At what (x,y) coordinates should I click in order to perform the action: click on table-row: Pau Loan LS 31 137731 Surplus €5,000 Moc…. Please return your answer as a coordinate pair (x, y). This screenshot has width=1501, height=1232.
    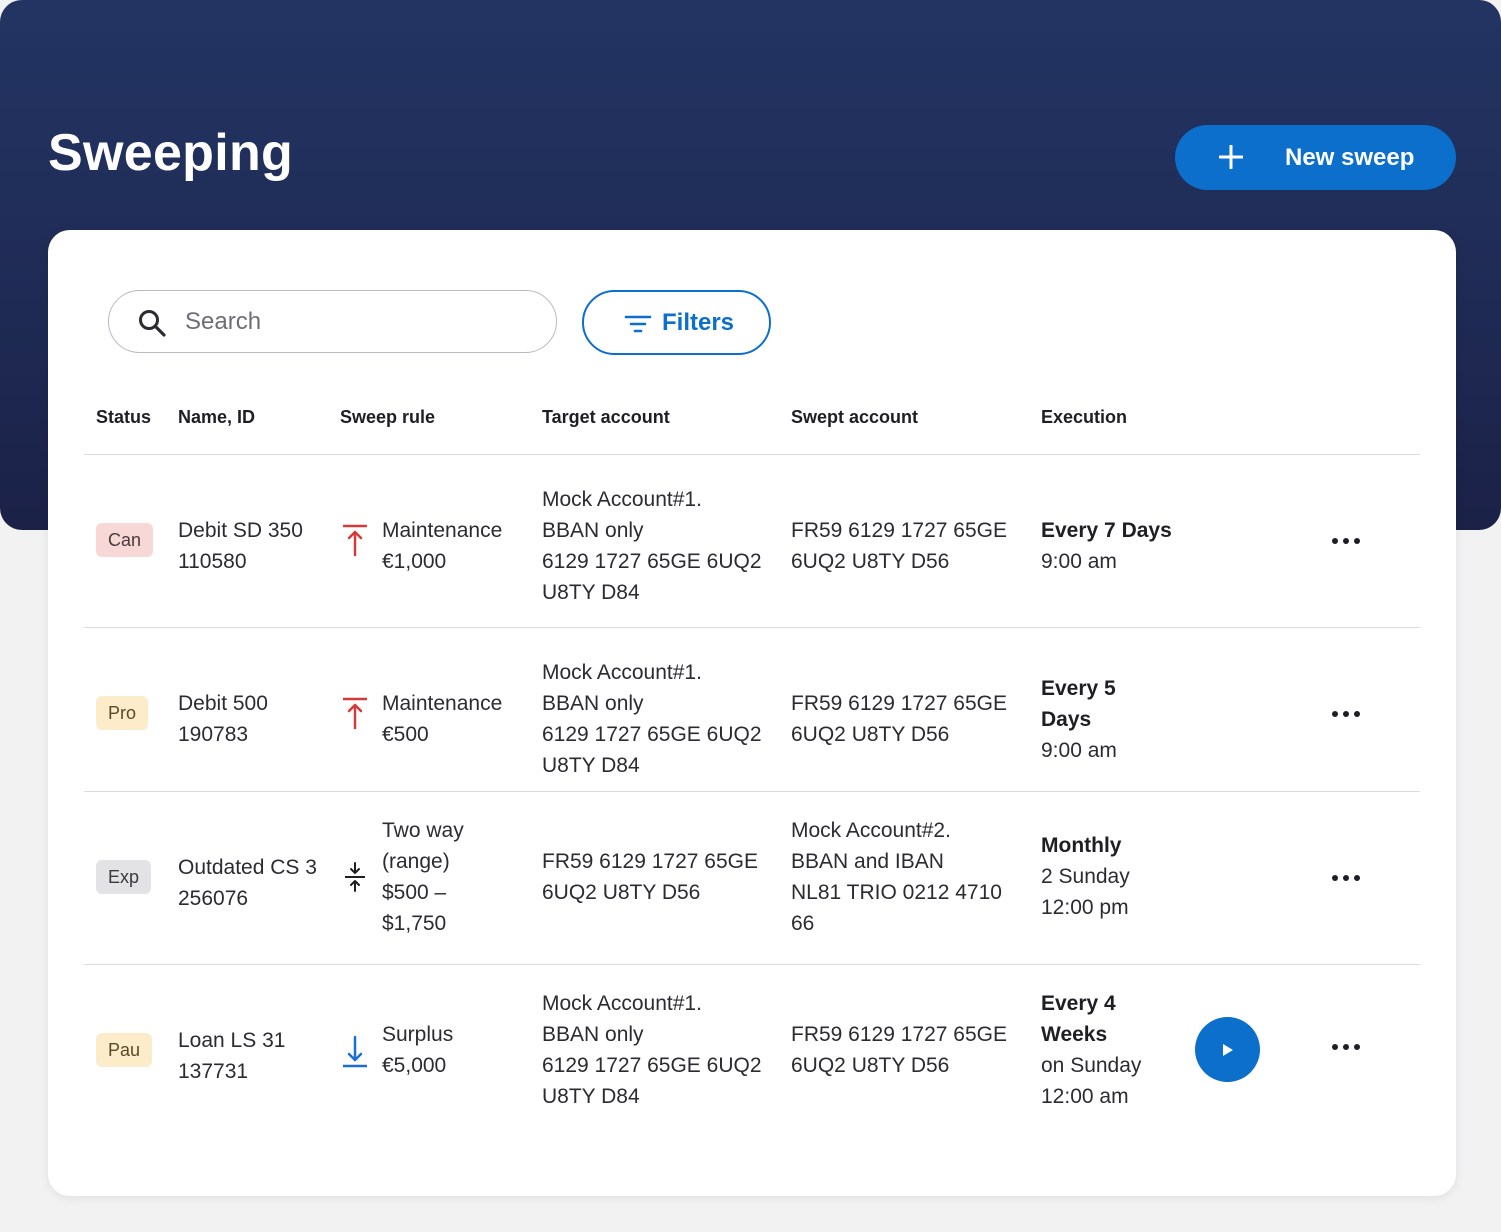
    Looking at the image, I should click on (752, 1051).